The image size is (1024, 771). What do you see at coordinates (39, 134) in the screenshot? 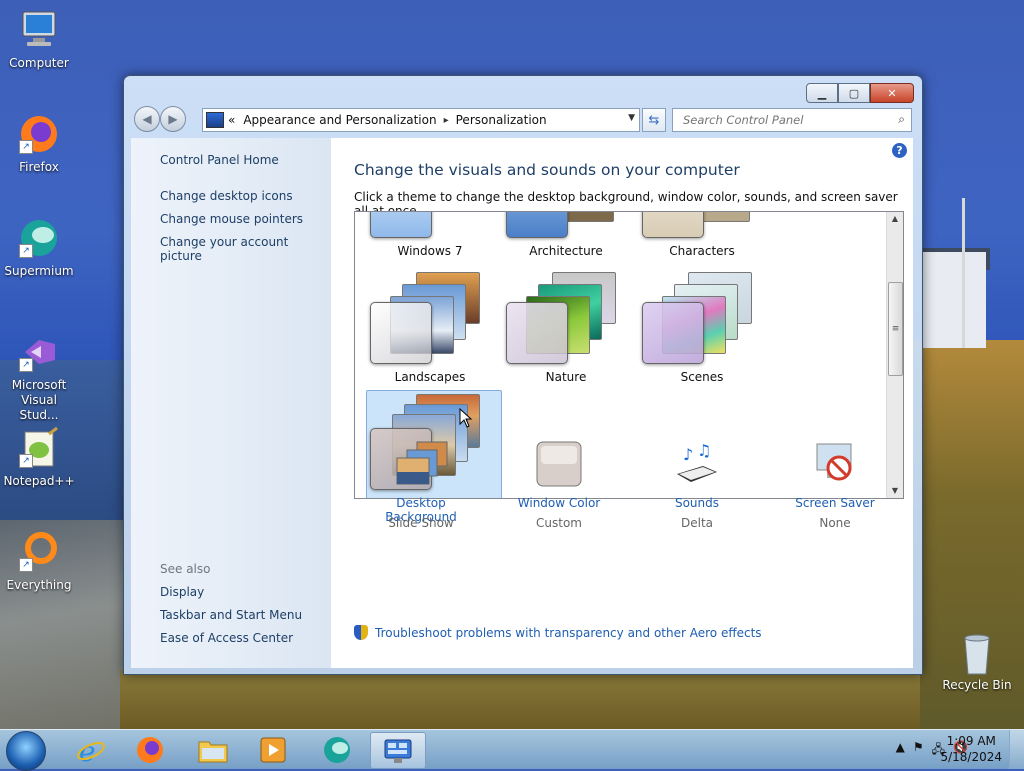
I see `firefox-icon: ↗` at bounding box center [39, 134].